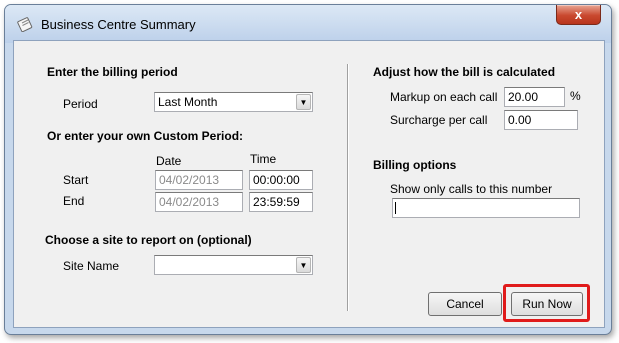 This screenshot has width=619, height=343. What do you see at coordinates (76, 180) in the screenshot?
I see `start-label: Start` at bounding box center [76, 180].